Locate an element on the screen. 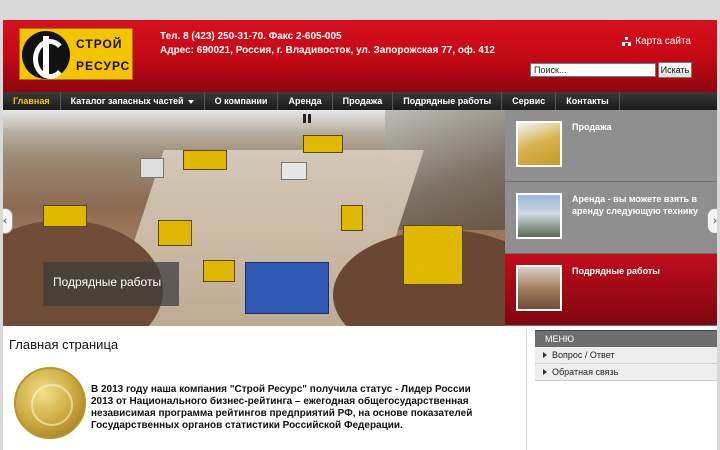 The height and width of the screenshot is (450, 720). nav-item-home: Главная is located at coordinates (32, 101).